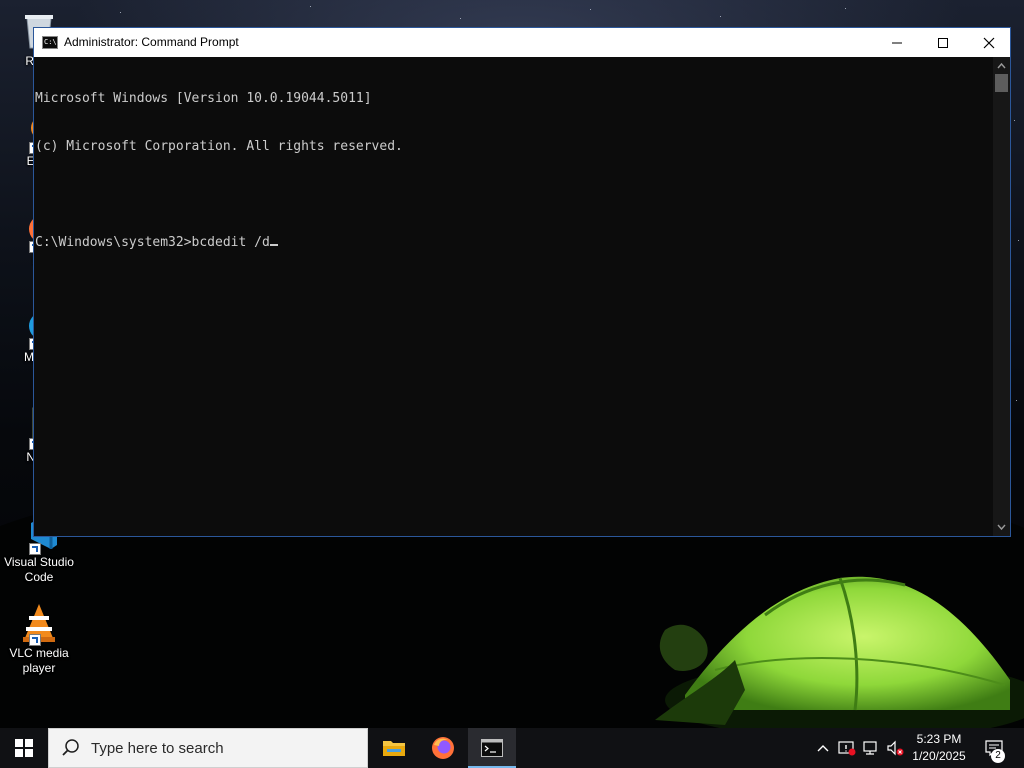  I want to click on close-icon, so click(989, 42).